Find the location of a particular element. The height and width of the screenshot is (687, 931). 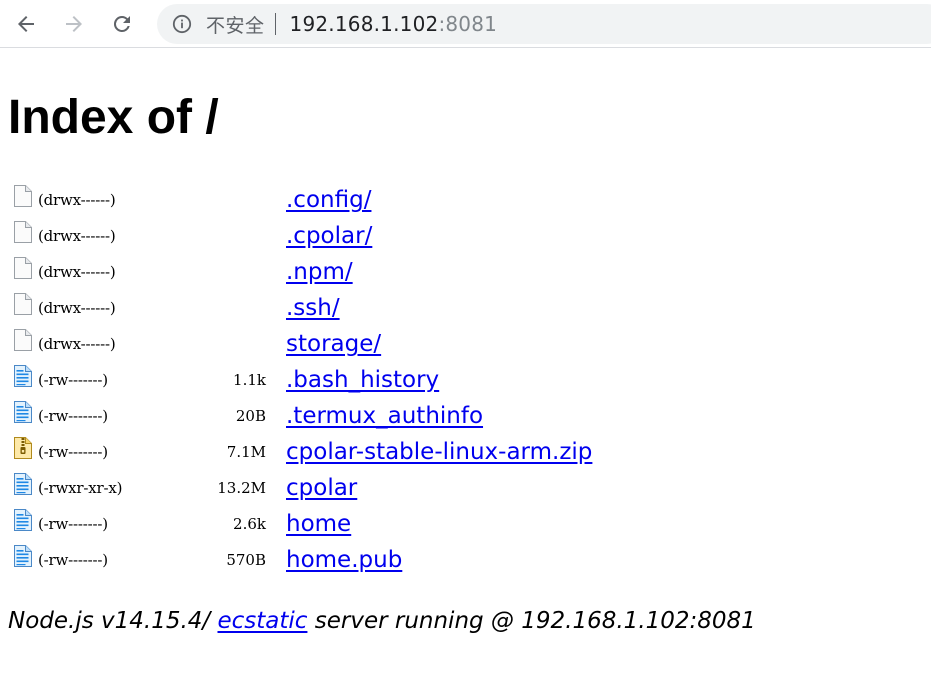

address-separator is located at coordinates (275, 24).